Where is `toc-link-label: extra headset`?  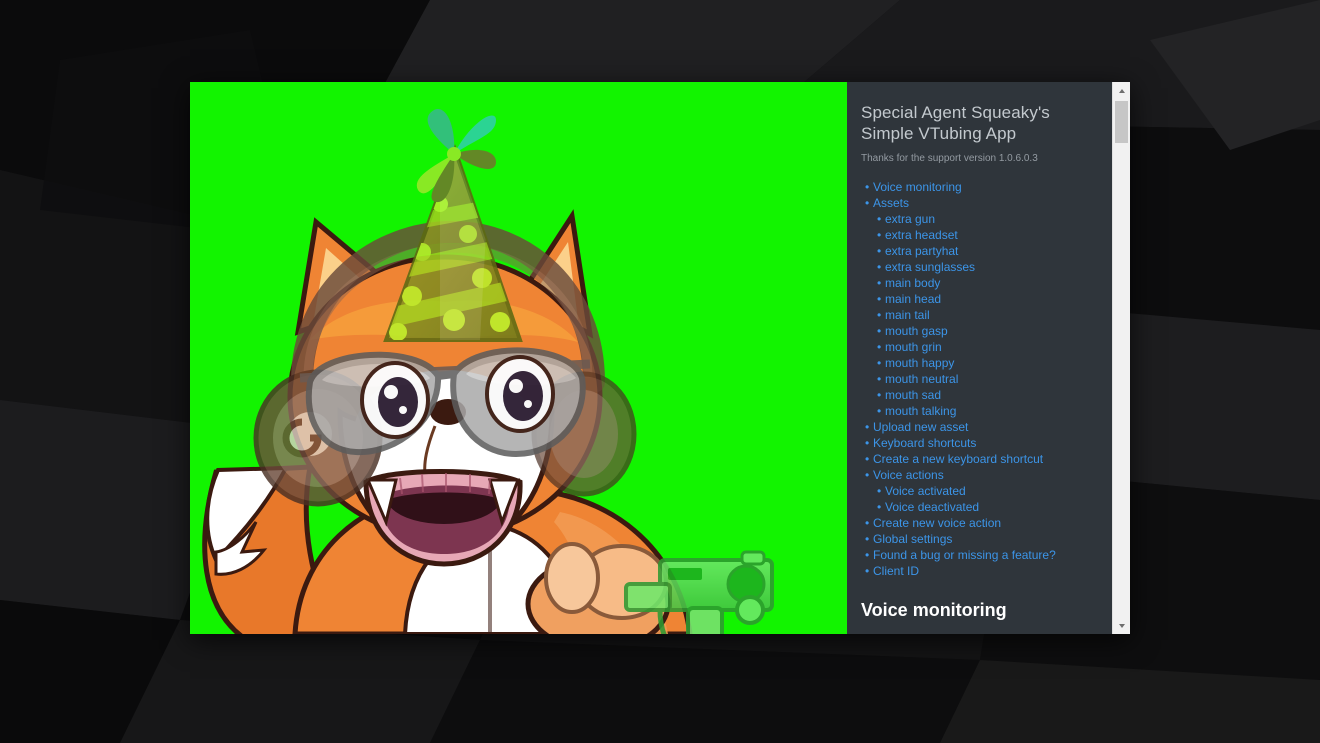 toc-link-label: extra headset is located at coordinates (921, 235).